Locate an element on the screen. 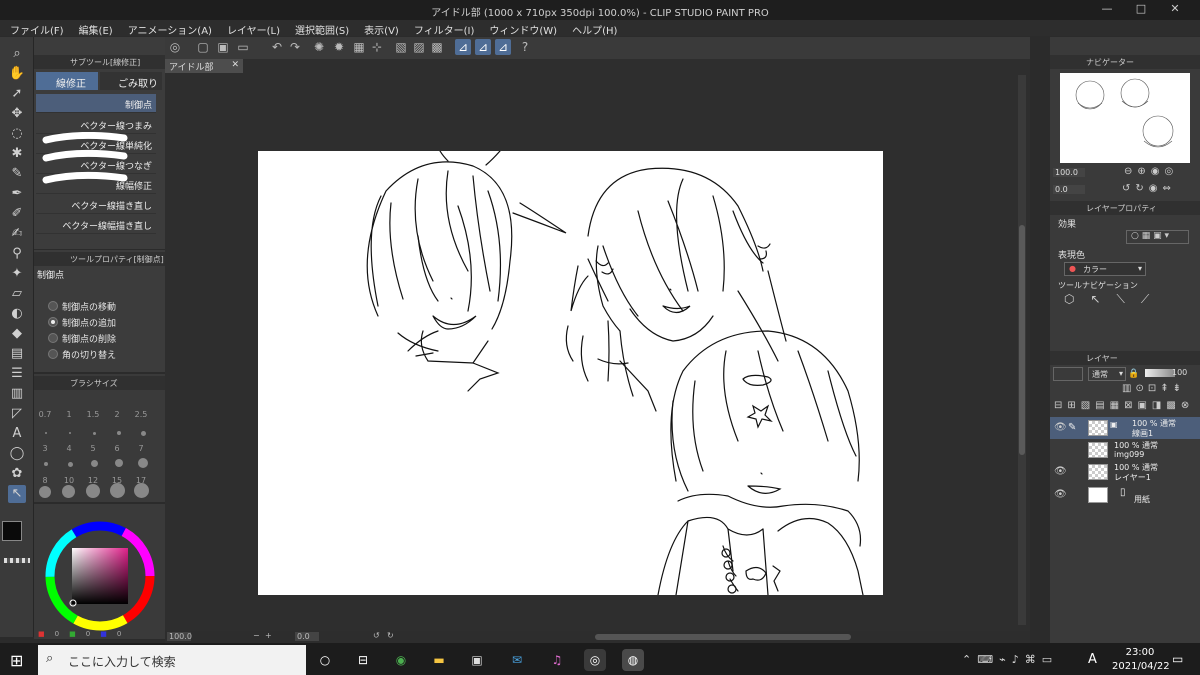 This screenshot has height=675, width=1200. menu-layer: レイヤー(L) is located at coordinates (251, 28).